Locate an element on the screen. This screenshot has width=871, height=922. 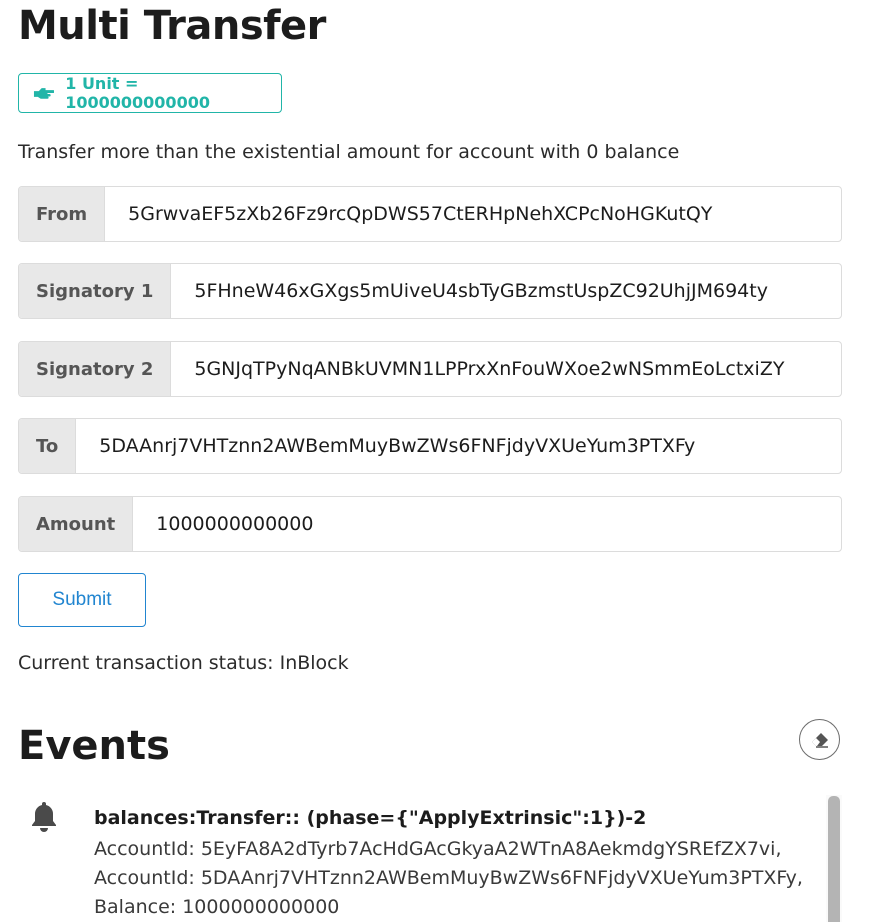
from-label: From is located at coordinates (62, 214).